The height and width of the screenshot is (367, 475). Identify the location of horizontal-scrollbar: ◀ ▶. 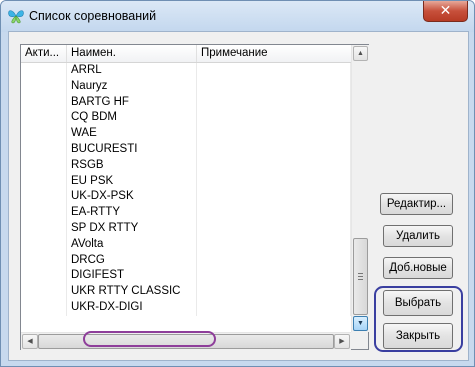
(186, 341).